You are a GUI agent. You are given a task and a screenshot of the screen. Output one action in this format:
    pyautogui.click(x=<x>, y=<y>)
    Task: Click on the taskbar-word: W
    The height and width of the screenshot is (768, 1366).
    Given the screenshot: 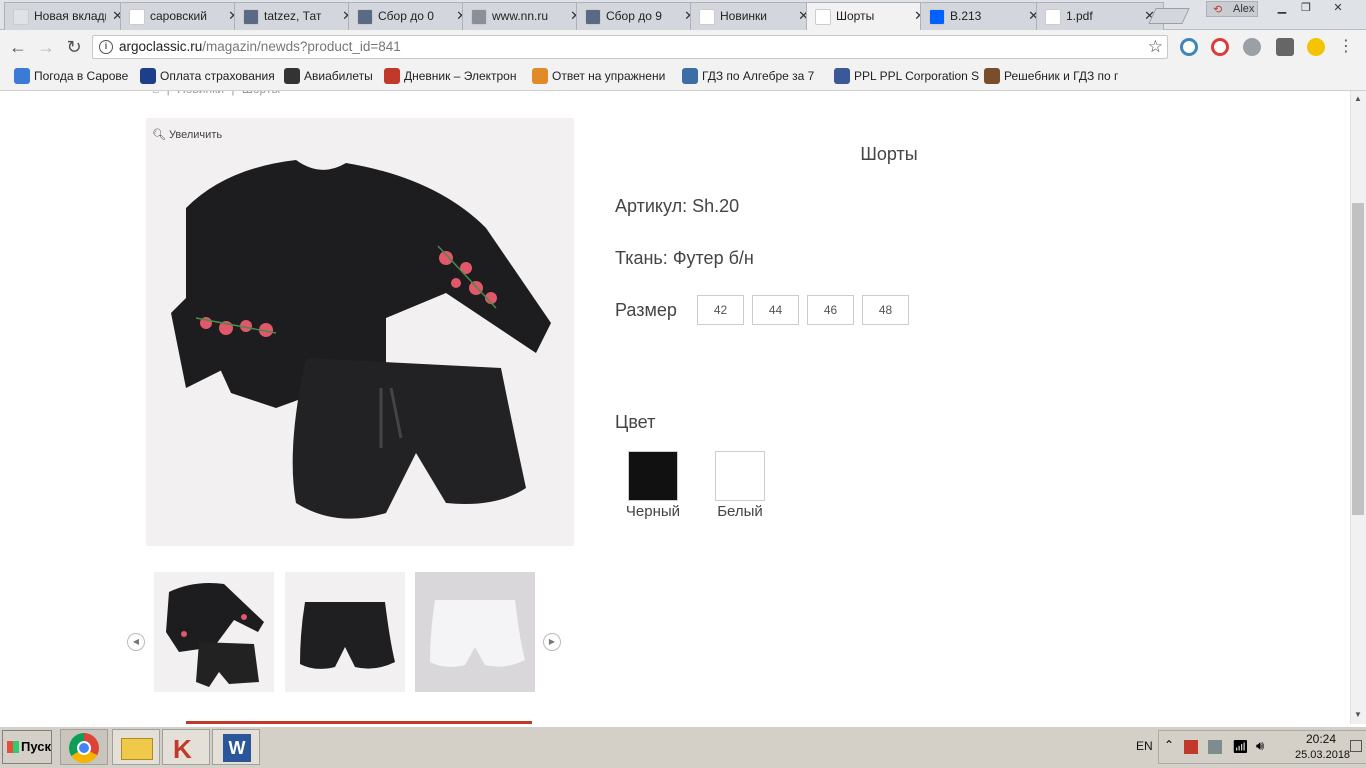 What is the action you would take?
    pyautogui.click(x=236, y=747)
    